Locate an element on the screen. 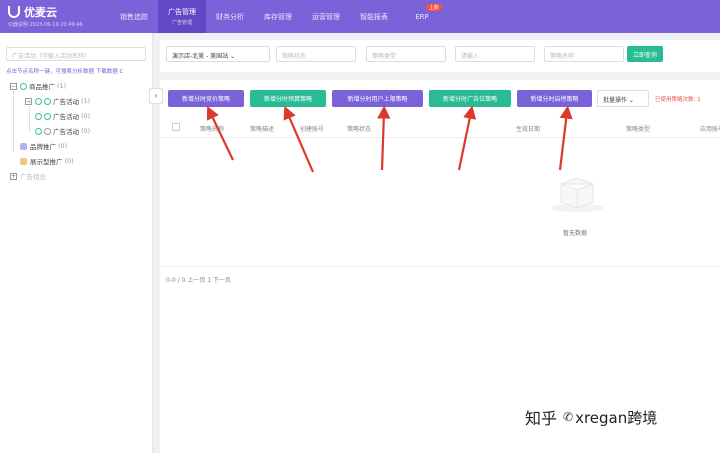 The image size is (720, 453). nav-label: 库存管理 is located at coordinates (278, 16).